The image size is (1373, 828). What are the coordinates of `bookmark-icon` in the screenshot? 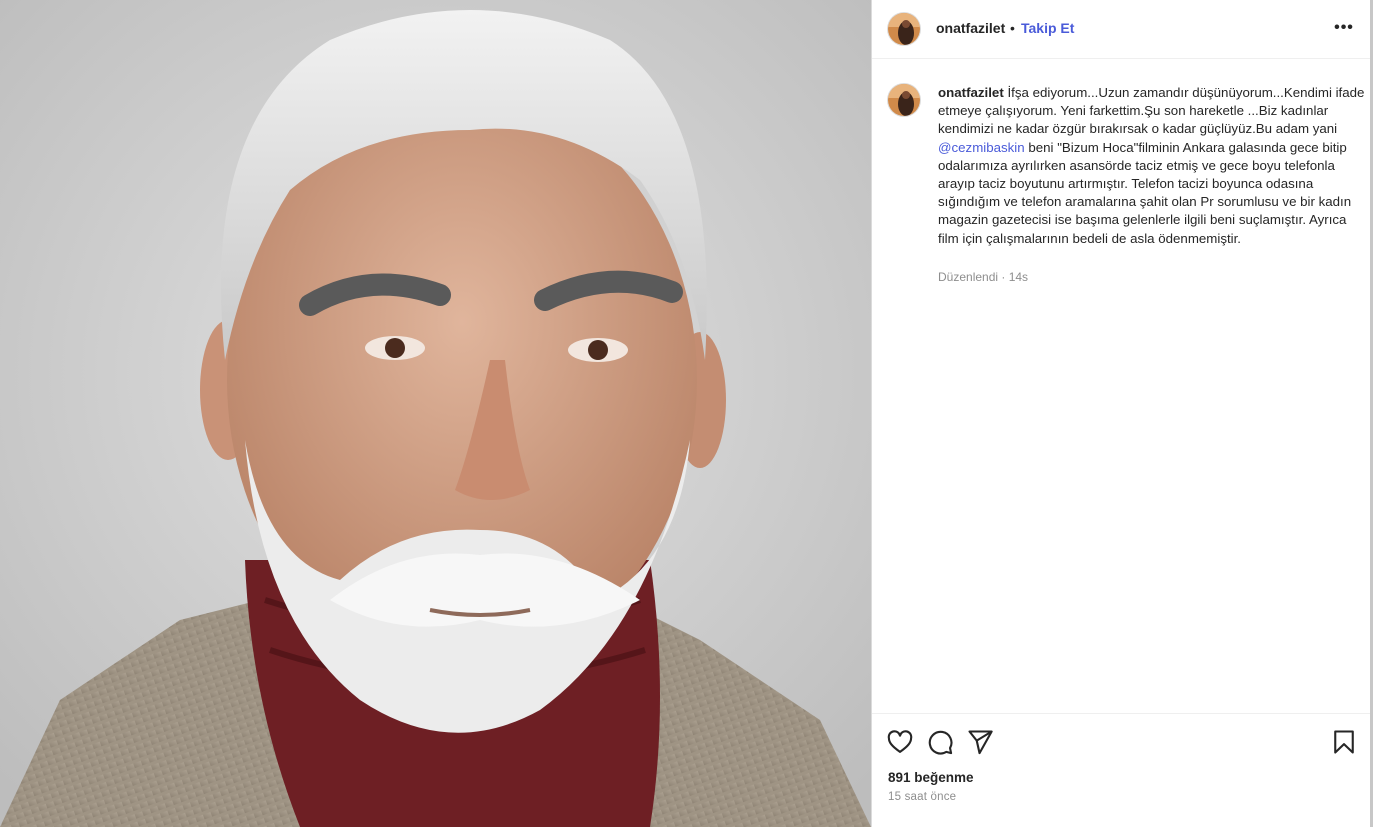 It's located at (1344, 742).